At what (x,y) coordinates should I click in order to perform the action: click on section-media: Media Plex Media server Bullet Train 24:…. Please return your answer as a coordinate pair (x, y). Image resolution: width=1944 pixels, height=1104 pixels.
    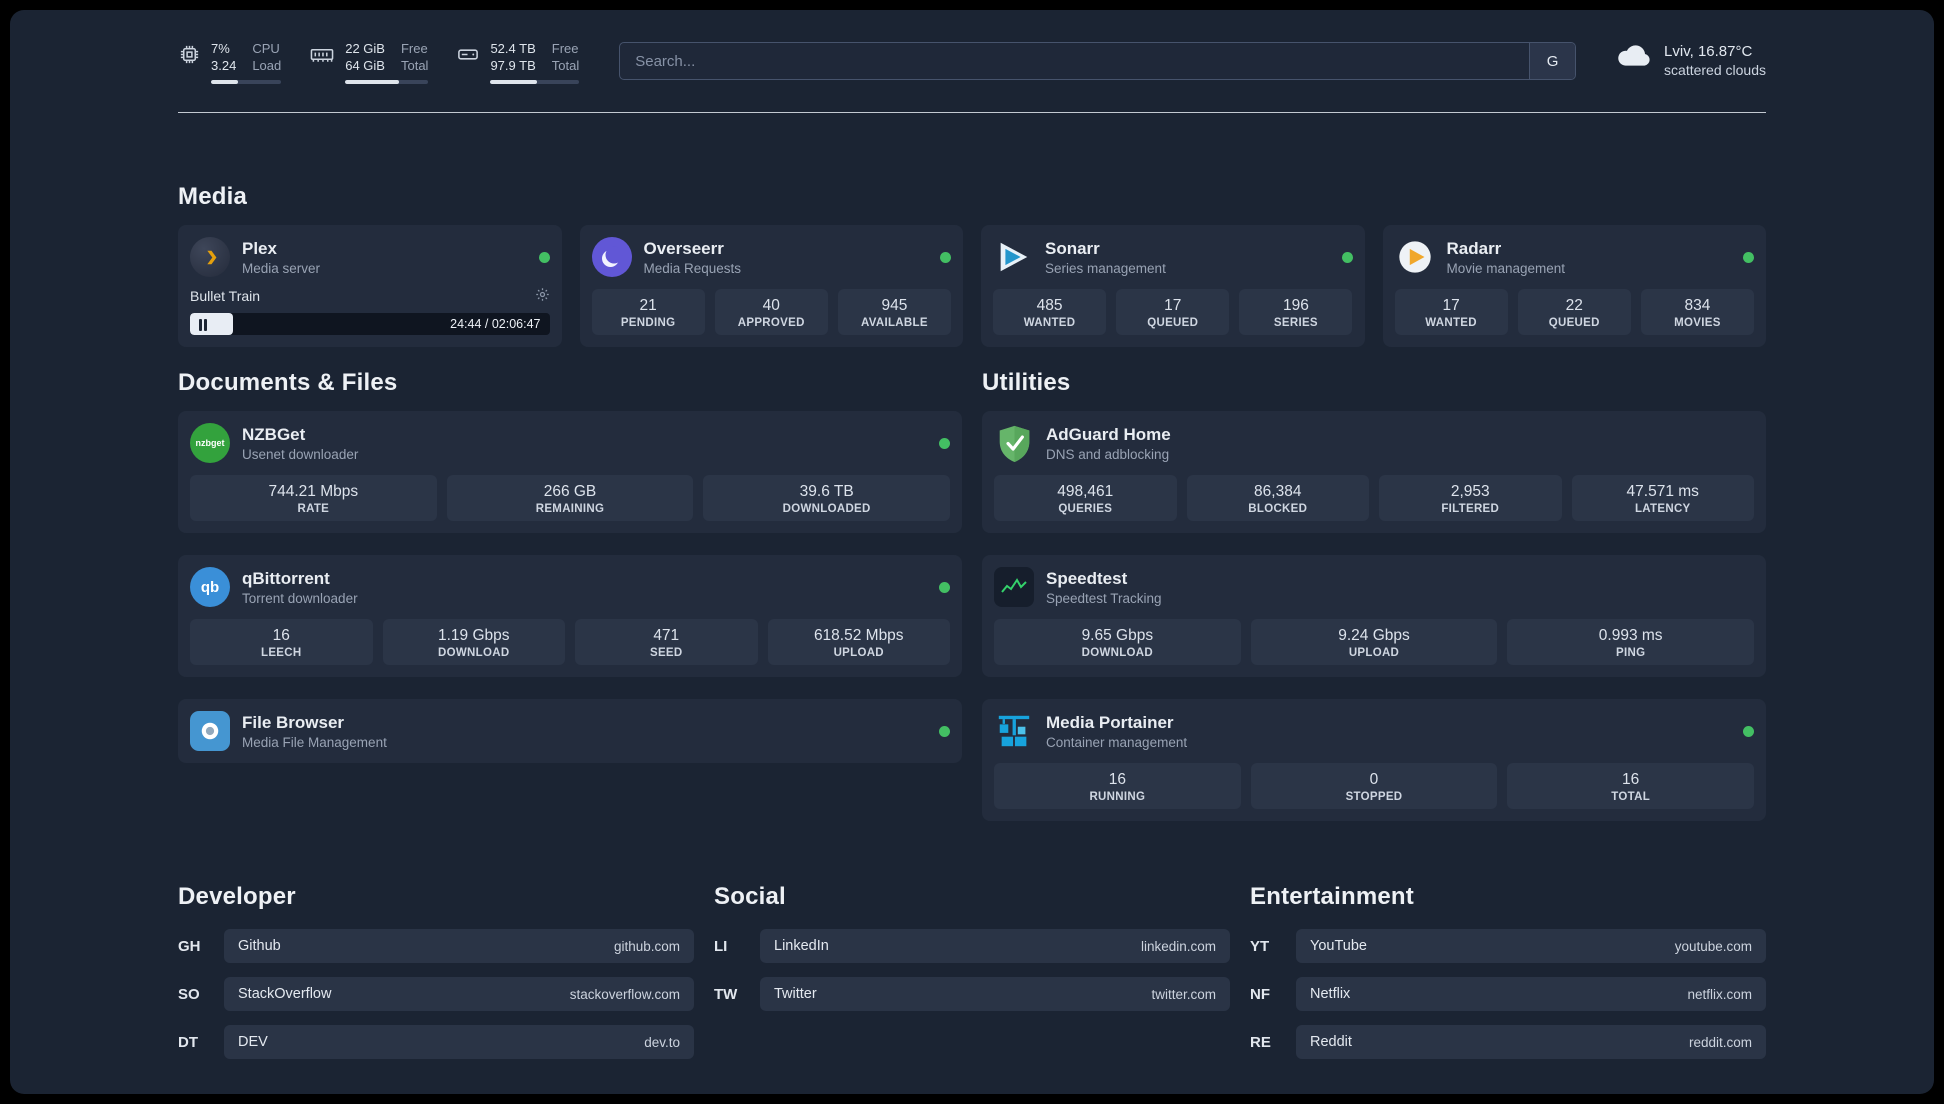
    Looking at the image, I should click on (972, 265).